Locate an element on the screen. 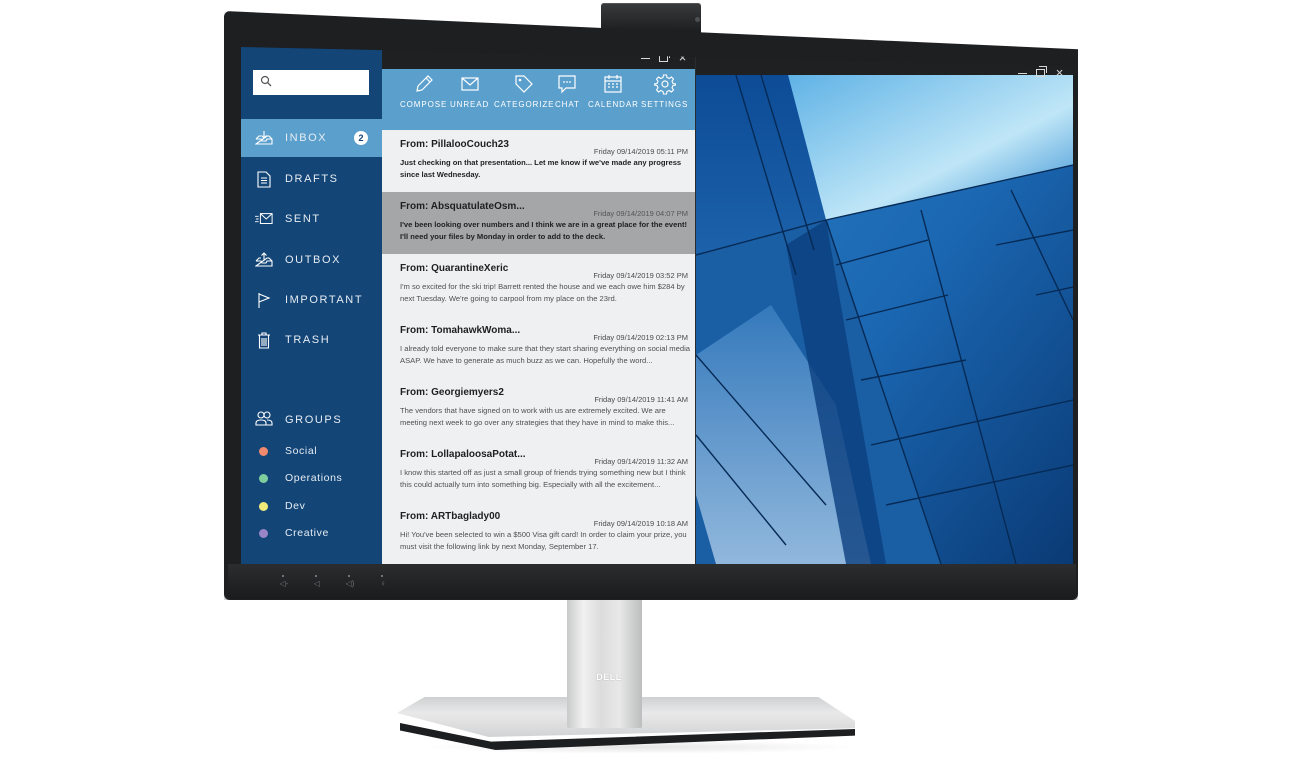  flag-icon is located at coordinates (264, 300).